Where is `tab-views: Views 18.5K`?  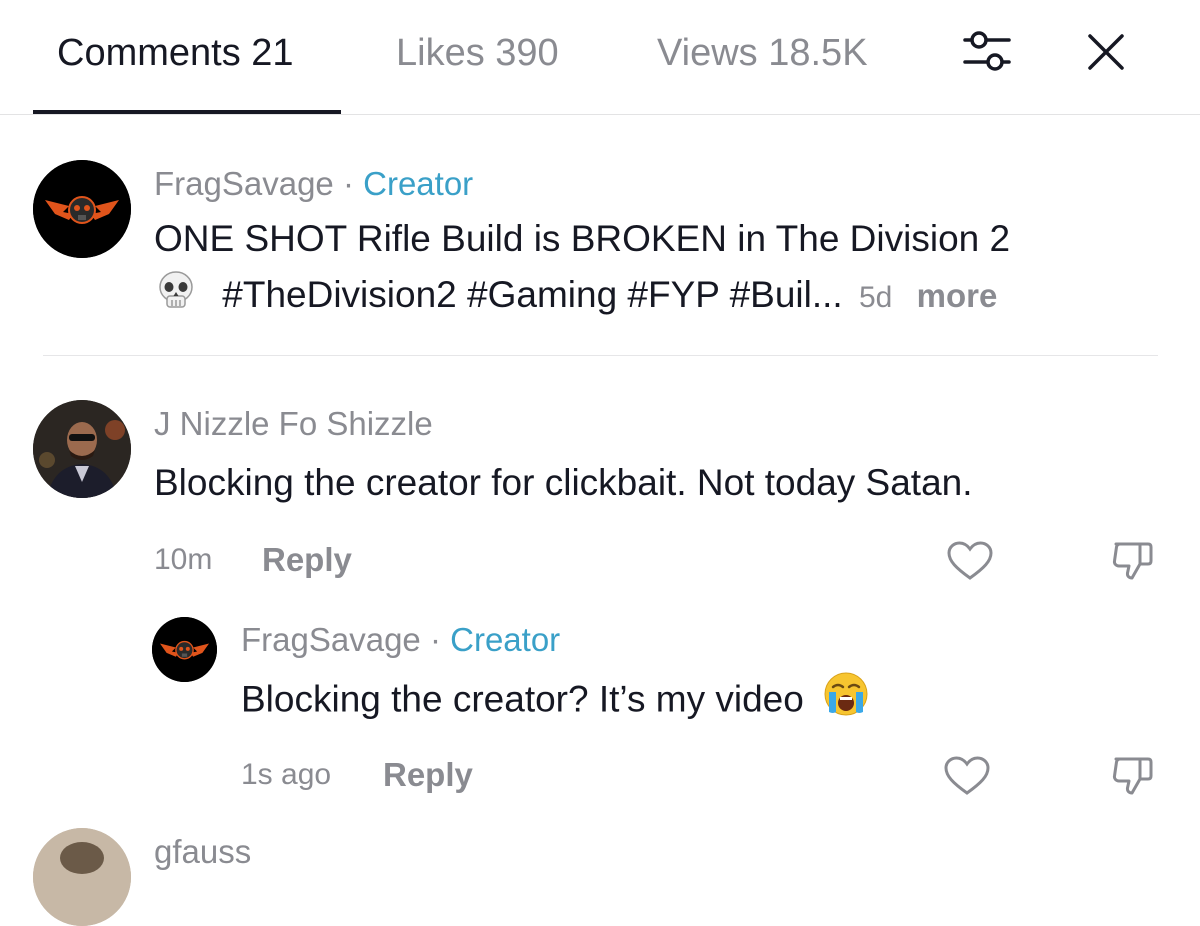 tab-views: Views 18.5K is located at coordinates (762, 53).